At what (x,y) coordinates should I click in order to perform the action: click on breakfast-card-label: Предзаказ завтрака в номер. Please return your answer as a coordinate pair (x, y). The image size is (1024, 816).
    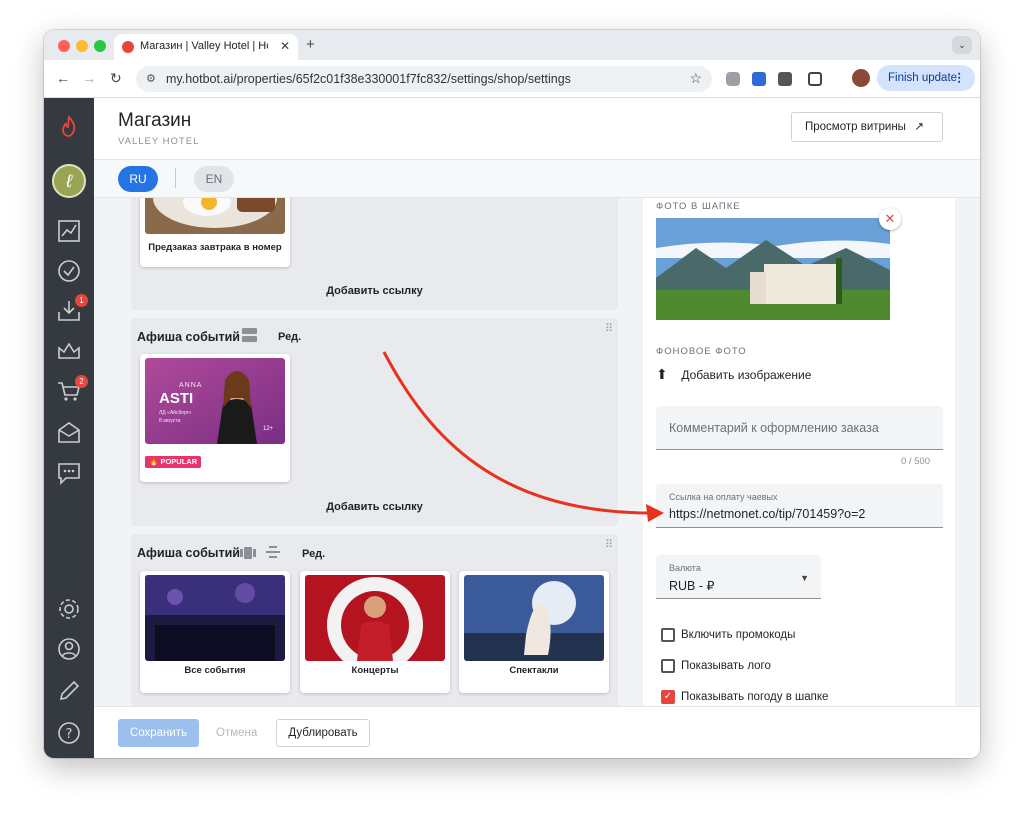
    Looking at the image, I should click on (215, 247).